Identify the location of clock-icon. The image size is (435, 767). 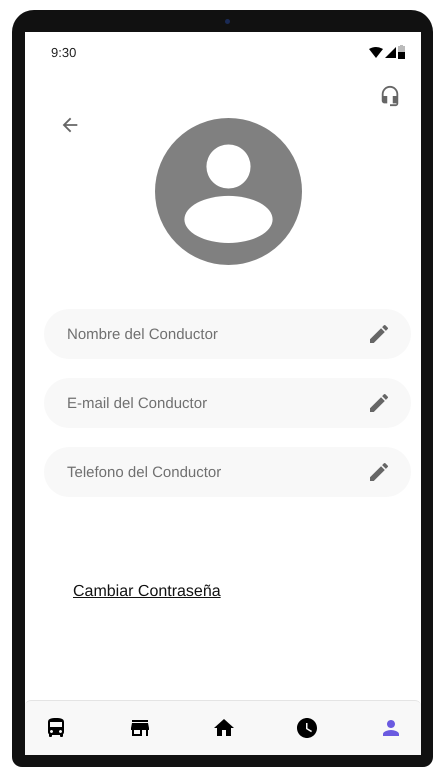
(307, 728).